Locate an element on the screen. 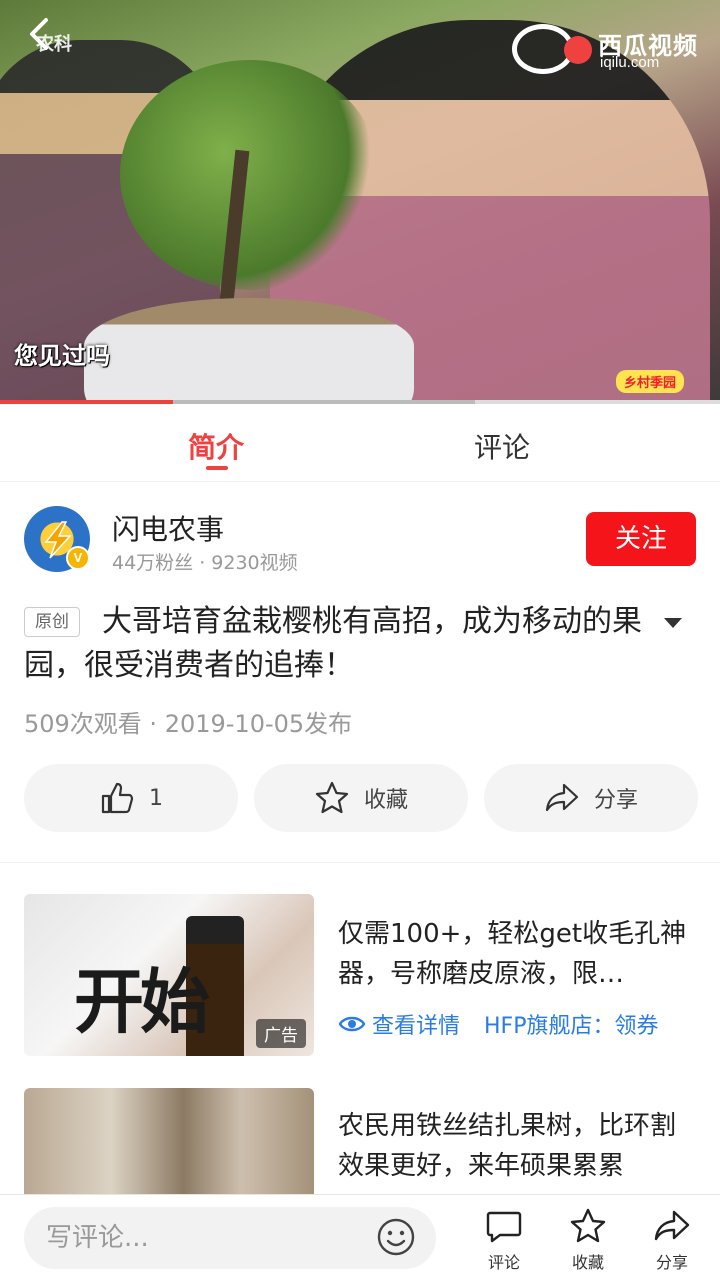  author-stats: 44万粉丝 · 9230视频 is located at coordinates (205, 563).